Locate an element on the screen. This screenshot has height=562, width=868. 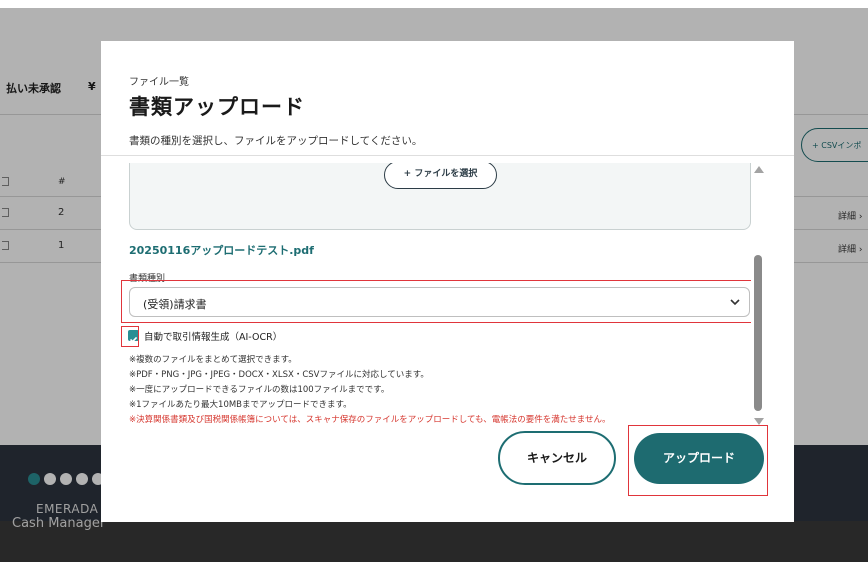
divider is located at coordinates (447, 155).